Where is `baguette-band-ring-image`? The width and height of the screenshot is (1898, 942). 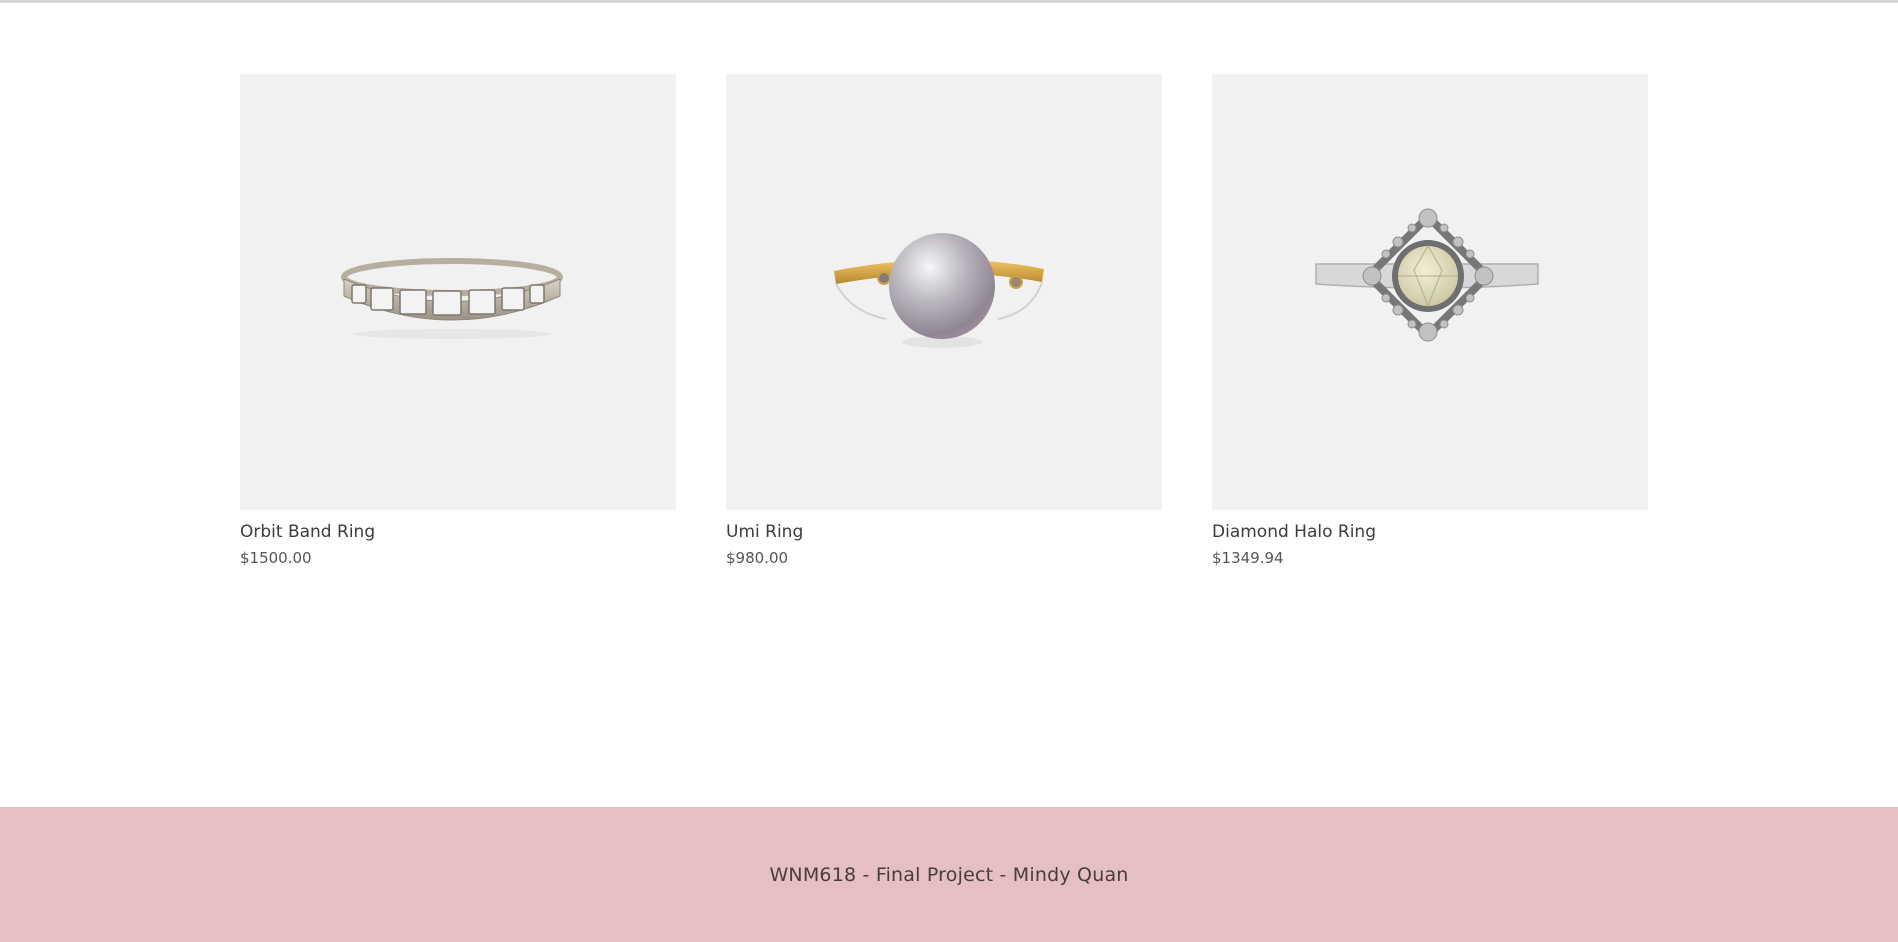 baguette-band-ring-image is located at coordinates (452, 298).